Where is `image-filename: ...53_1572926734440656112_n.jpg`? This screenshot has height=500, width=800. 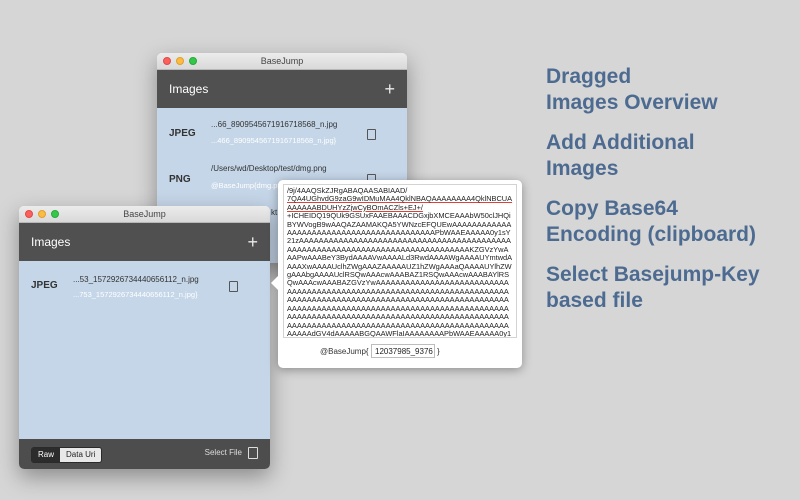 image-filename: ...53_1572926734440656112_n.jpg is located at coordinates (136, 279).